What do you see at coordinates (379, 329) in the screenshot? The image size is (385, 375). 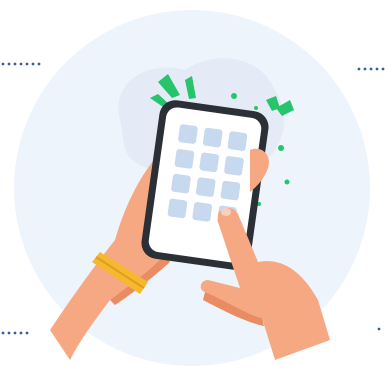 I see `dotted-line-bottom-right` at bounding box center [379, 329].